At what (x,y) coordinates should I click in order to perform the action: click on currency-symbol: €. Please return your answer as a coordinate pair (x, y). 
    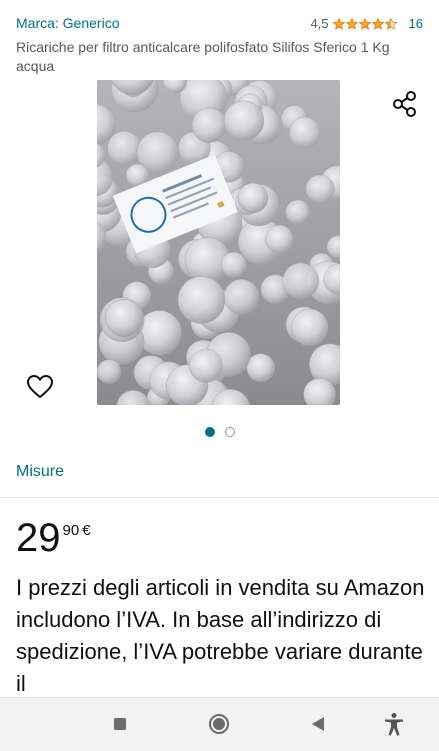
    Looking at the image, I should click on (86, 530).